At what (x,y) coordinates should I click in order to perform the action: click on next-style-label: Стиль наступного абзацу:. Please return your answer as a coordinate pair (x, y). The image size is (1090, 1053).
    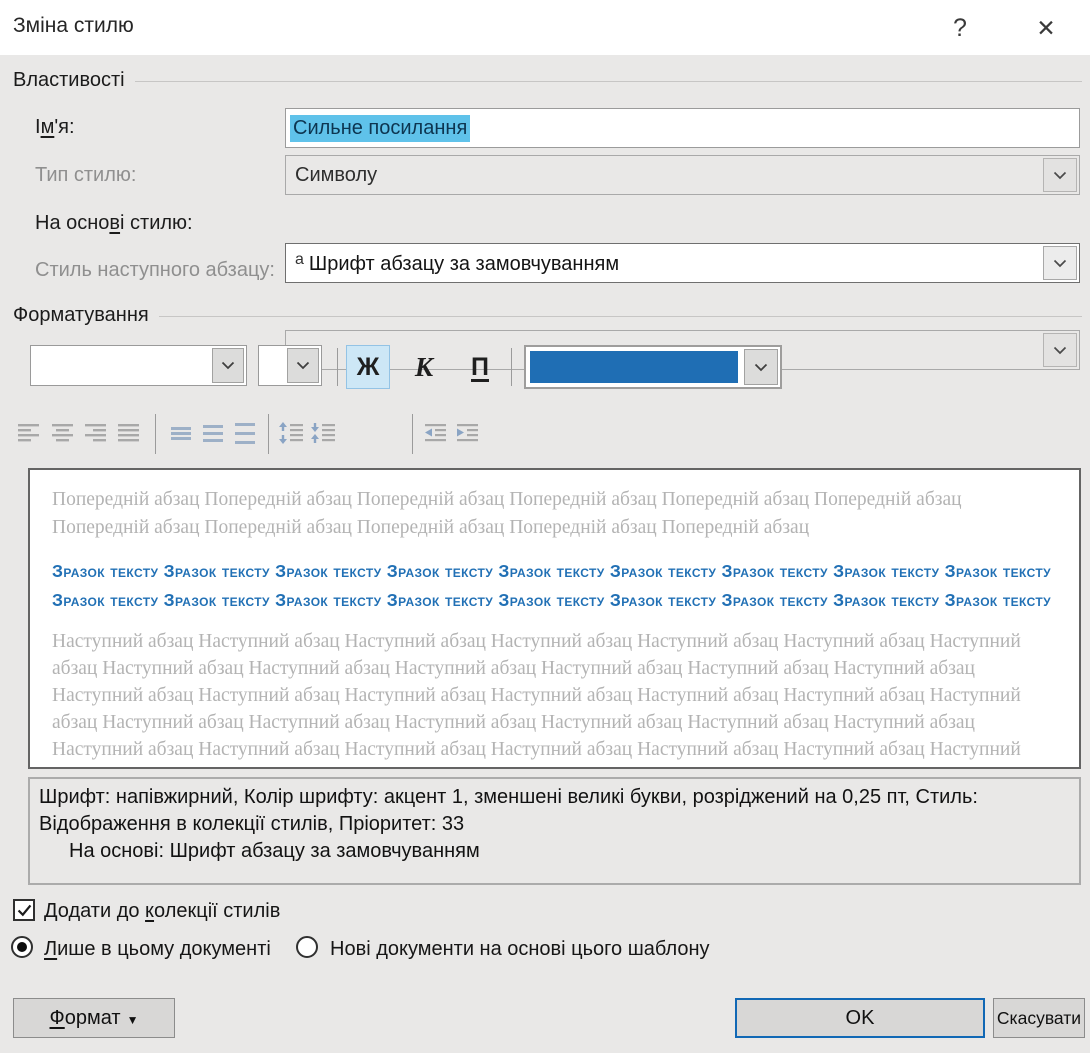
    Looking at the image, I should click on (155, 270).